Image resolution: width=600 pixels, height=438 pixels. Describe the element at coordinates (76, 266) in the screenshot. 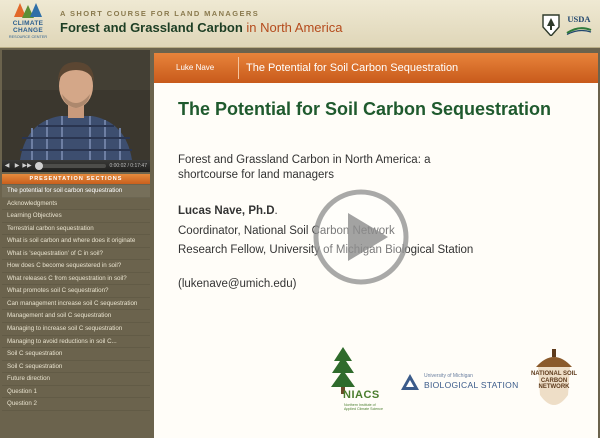

I see `section-item: How does C become sequestered in soil?` at that location.